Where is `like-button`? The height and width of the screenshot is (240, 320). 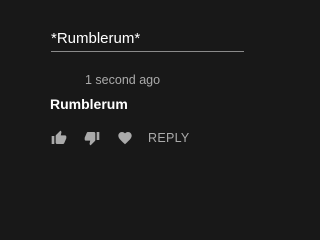
like-button is located at coordinates (59, 138).